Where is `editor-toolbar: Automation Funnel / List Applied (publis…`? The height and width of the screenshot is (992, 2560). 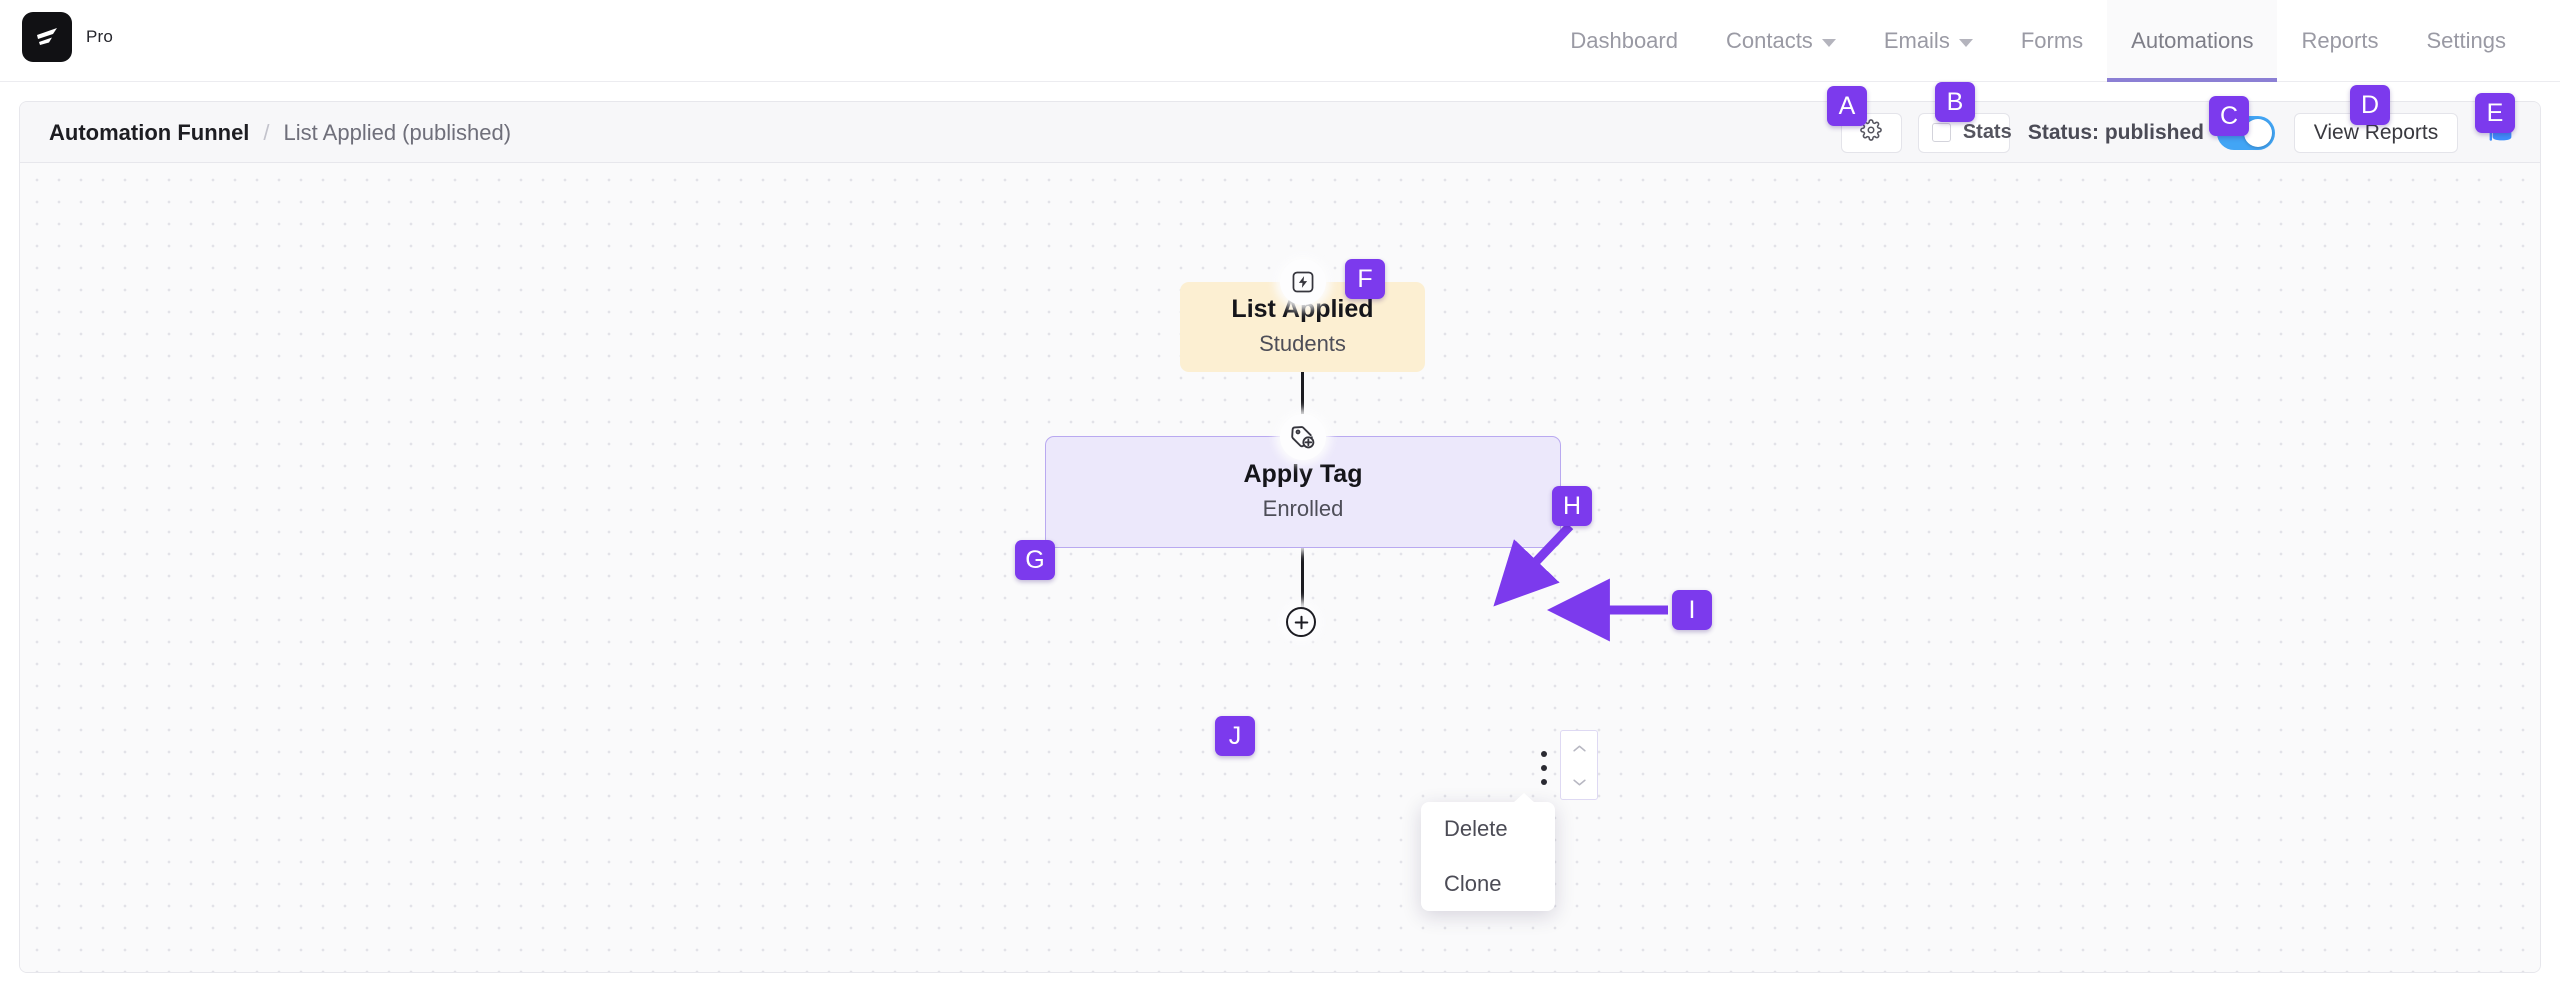 editor-toolbar: Automation Funnel / List Applied (publis… is located at coordinates (1280, 132).